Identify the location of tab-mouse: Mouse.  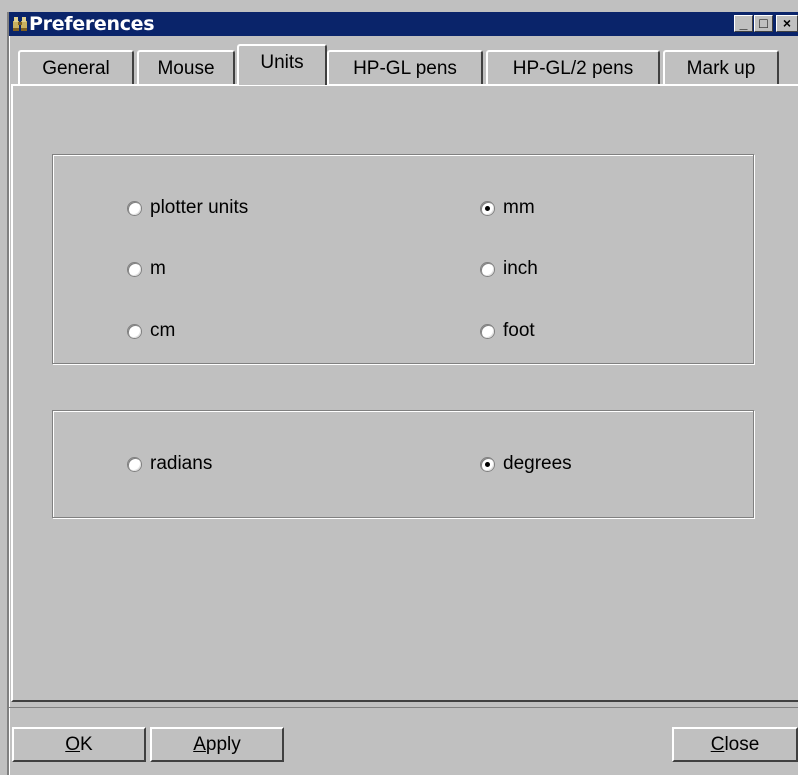
(186, 67).